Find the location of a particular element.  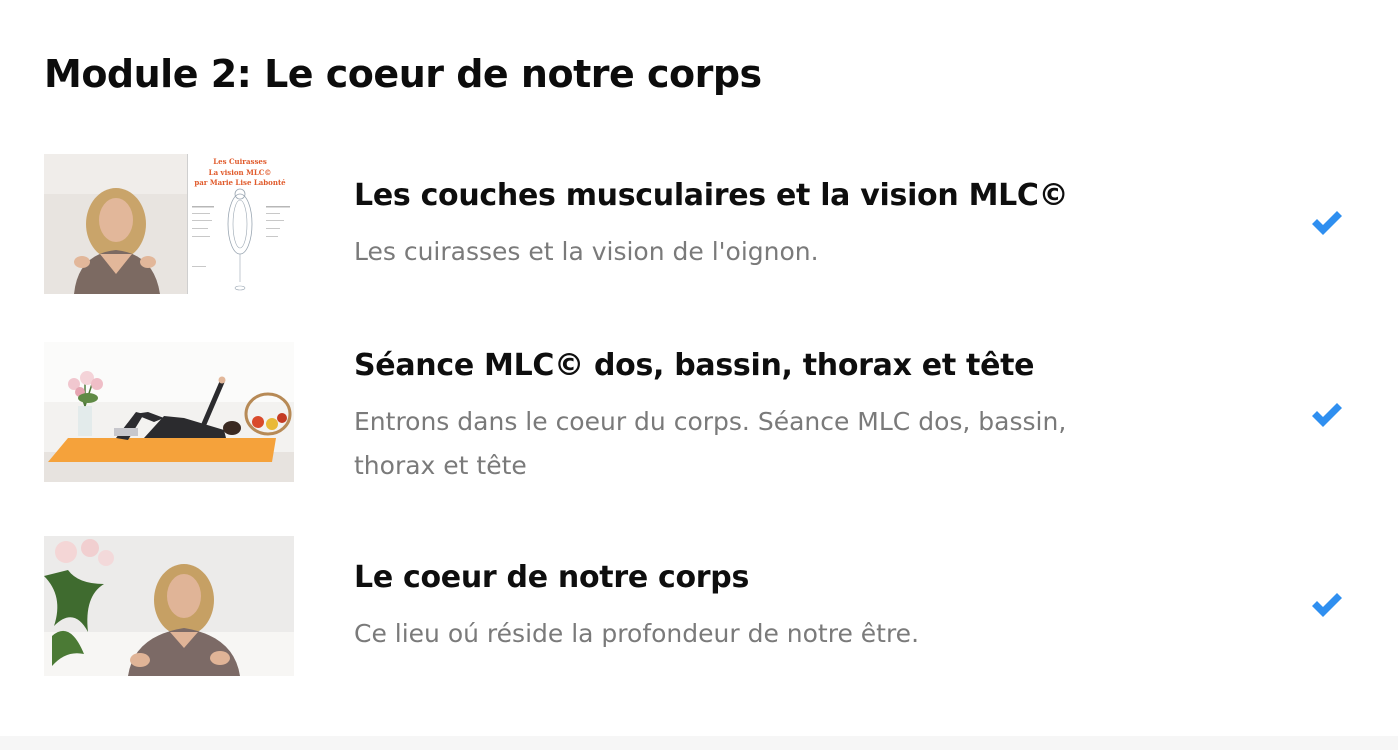

module-title: Module 2: Le coeur de notre corps is located at coordinates (403, 74).